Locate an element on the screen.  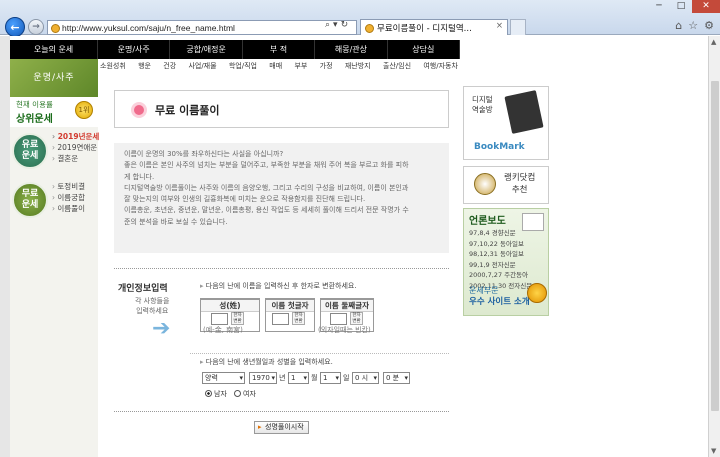
menu-item-consult: 상담실 is located at coordinates (424, 49).